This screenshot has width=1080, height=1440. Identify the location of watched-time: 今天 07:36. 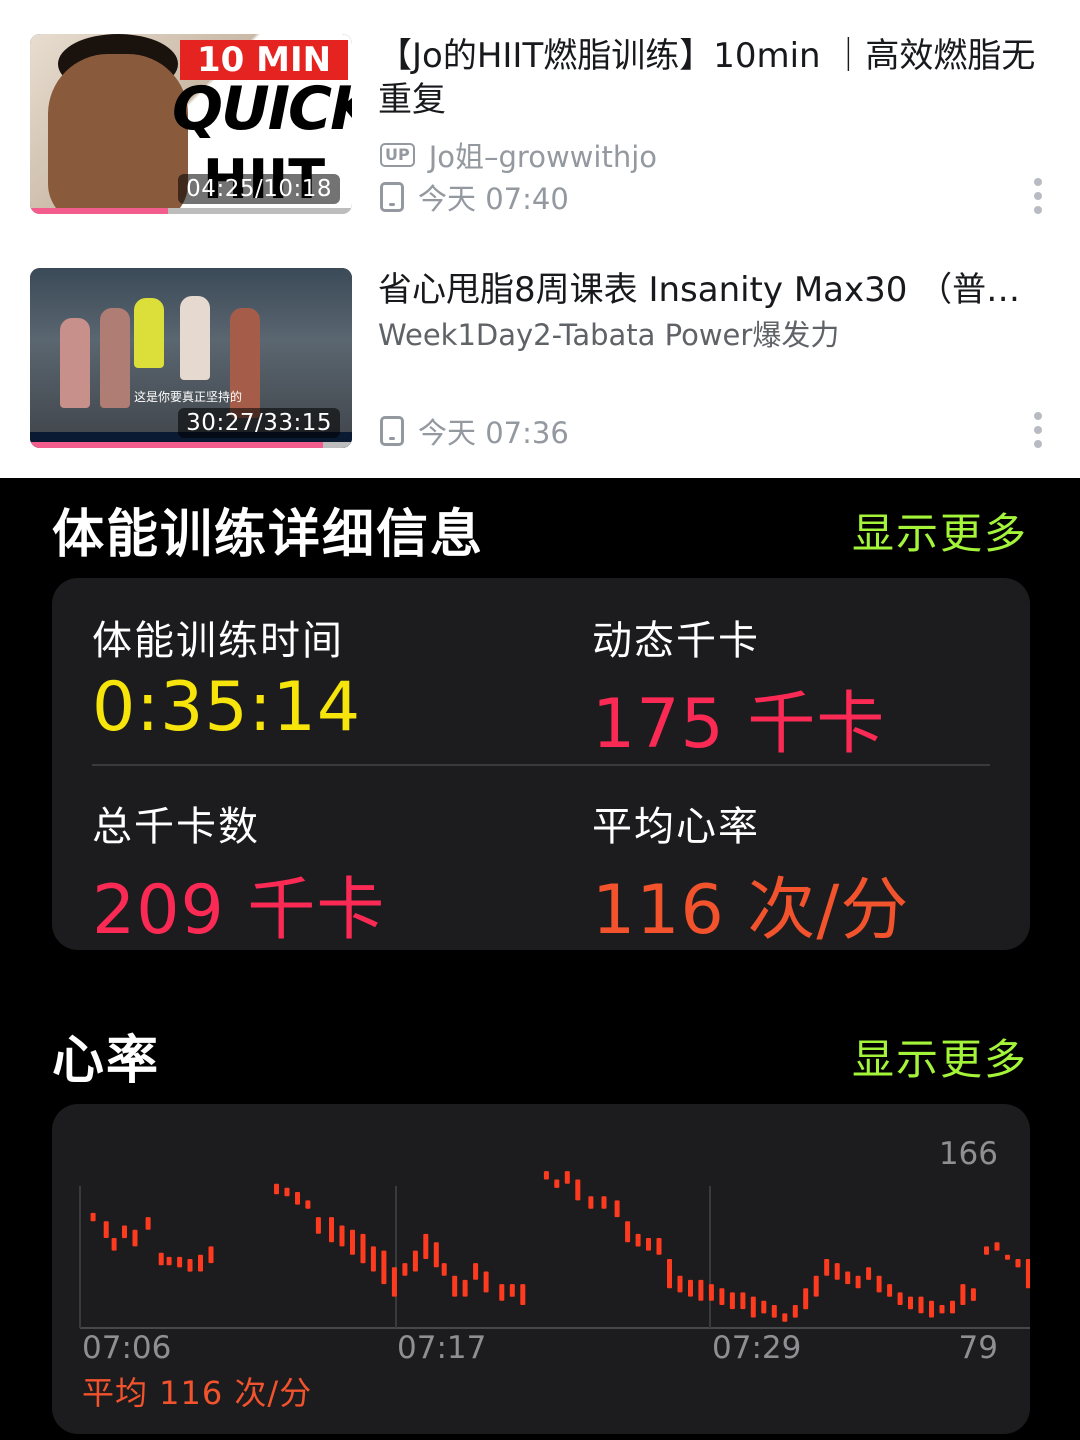
(493, 433).